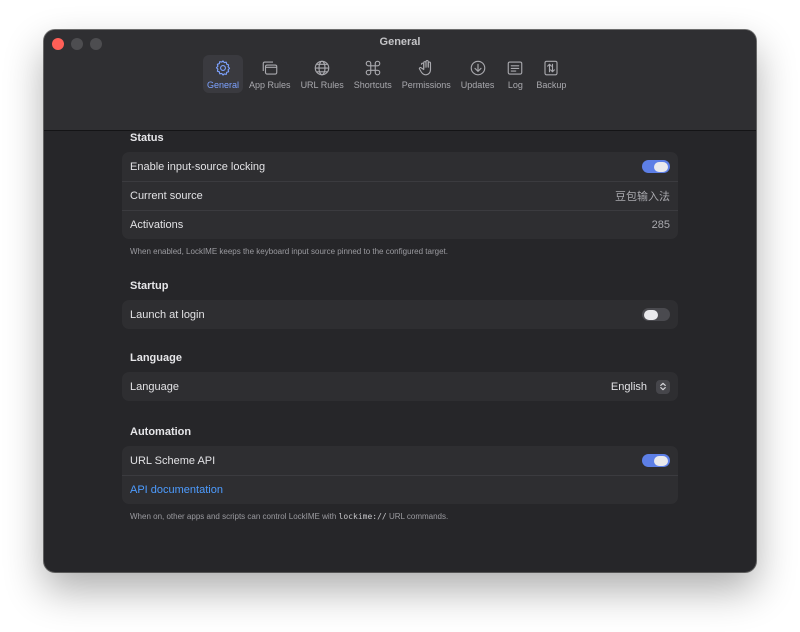 This screenshot has width=800, height=632. I want to click on current-source-row: Current source 豆包输入法, so click(400, 195).